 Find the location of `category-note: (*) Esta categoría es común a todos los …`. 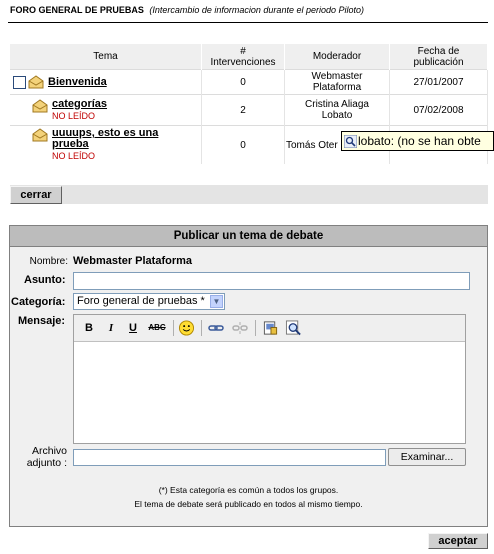

category-note: (*) Esta categoría es común a todos los … is located at coordinates (248, 490).